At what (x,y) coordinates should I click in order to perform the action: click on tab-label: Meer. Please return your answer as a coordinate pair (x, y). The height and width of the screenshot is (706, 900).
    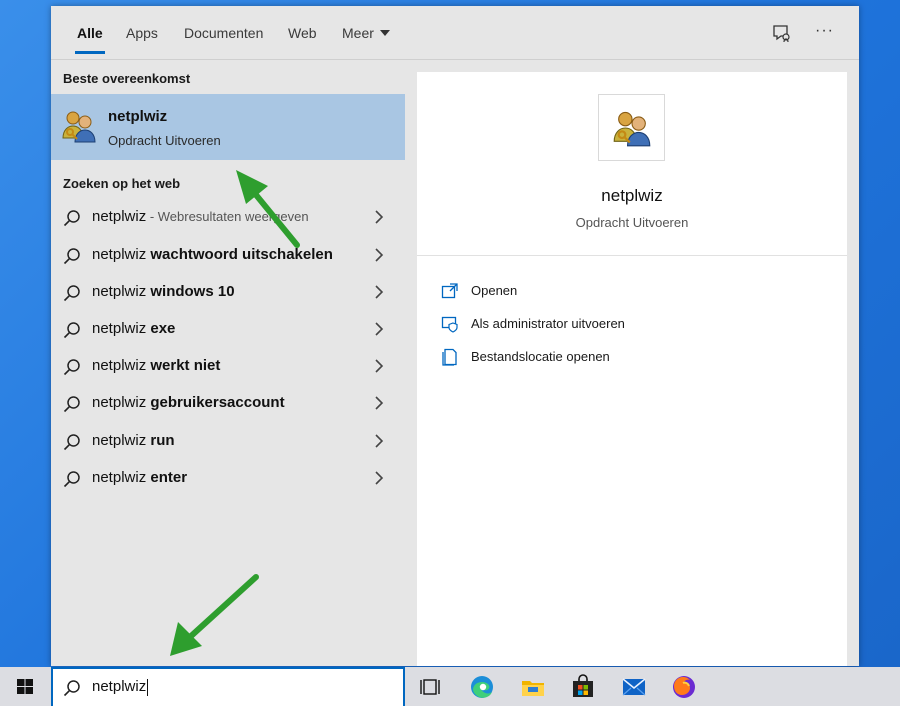
    Looking at the image, I should click on (358, 33).